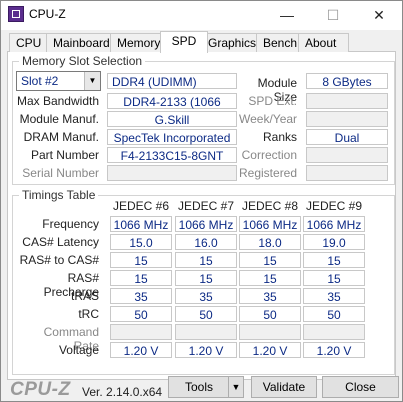 Image resolution: width=403 pixels, height=402 pixels. What do you see at coordinates (172, 119) in the screenshot?
I see `module-manuf-field: G.Skill` at bounding box center [172, 119].